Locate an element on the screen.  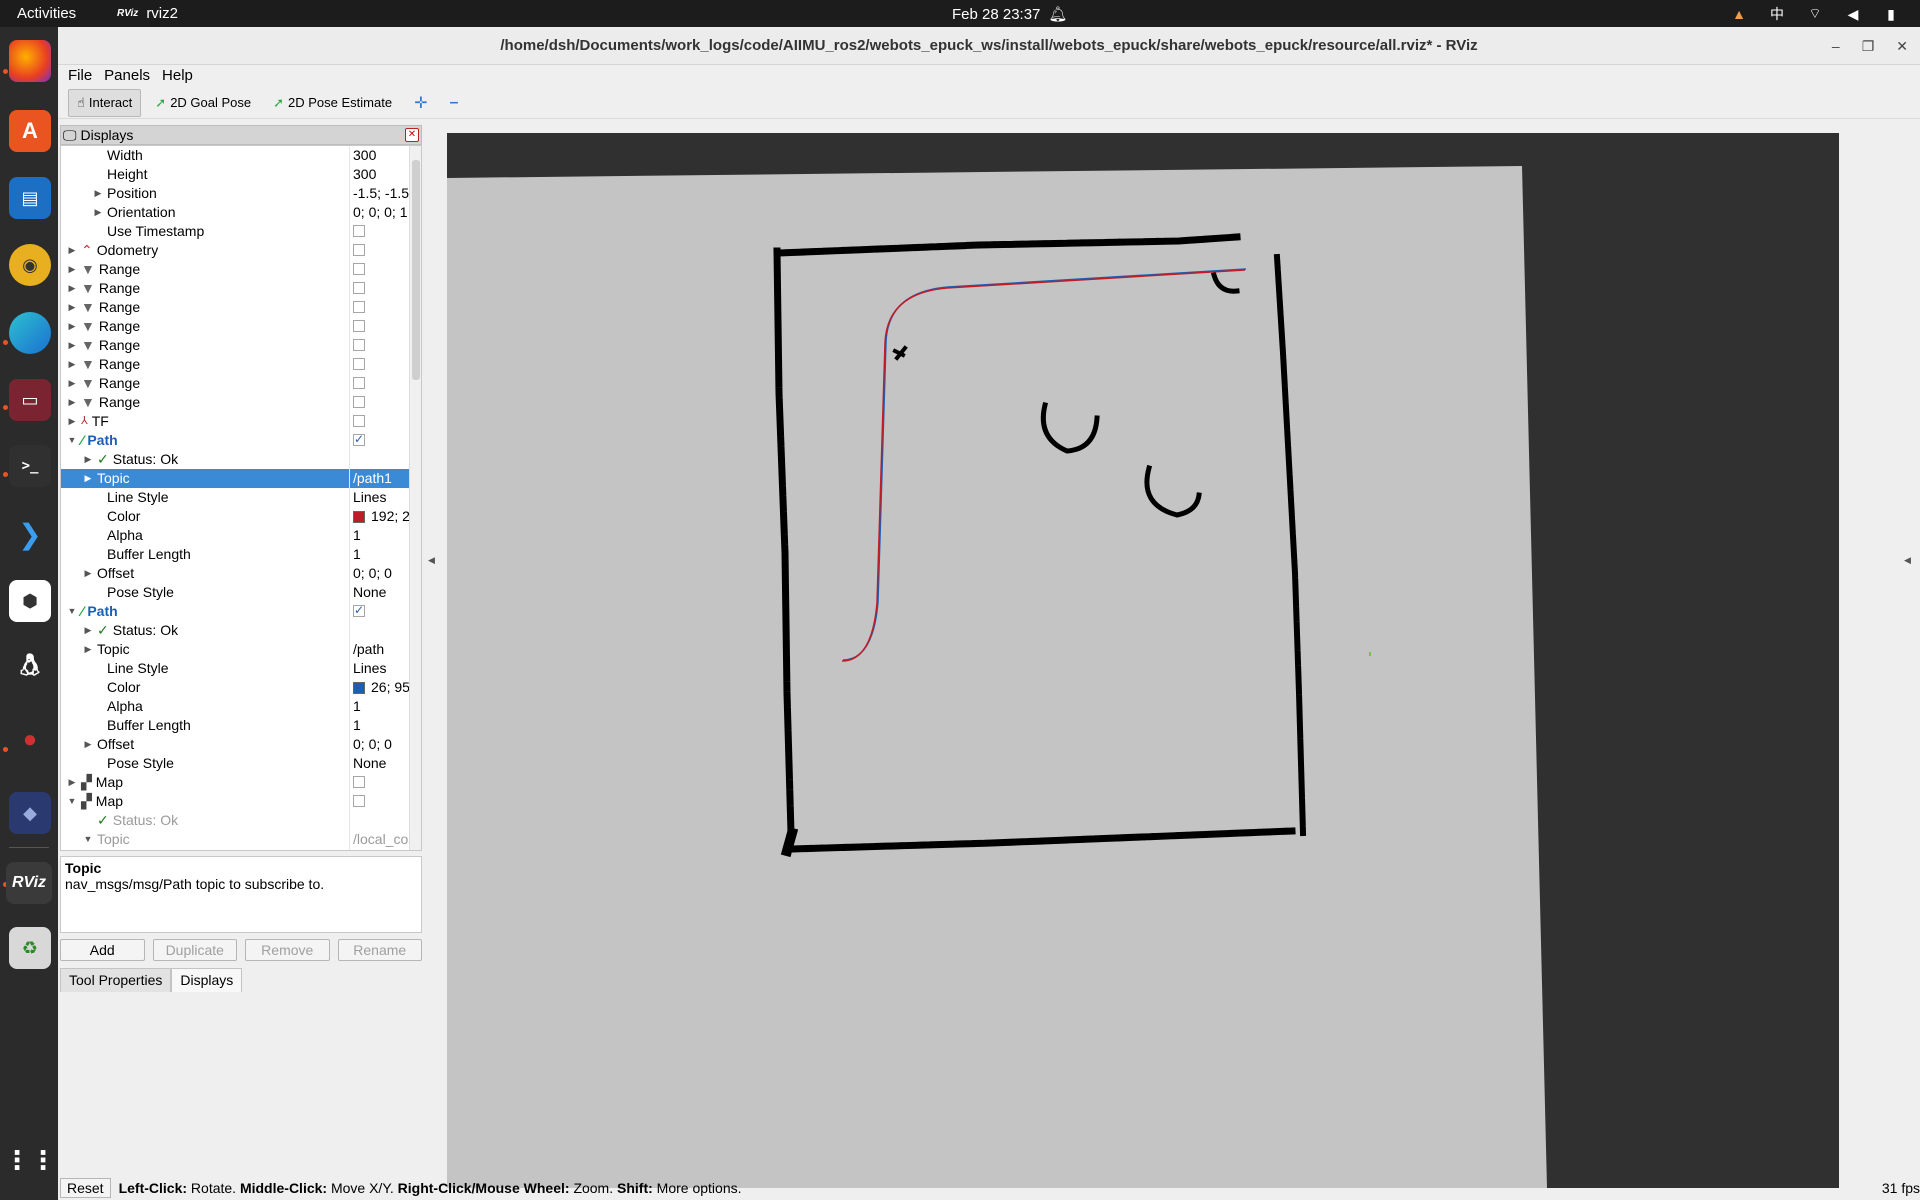
menu-file: File is located at coordinates (80, 76).